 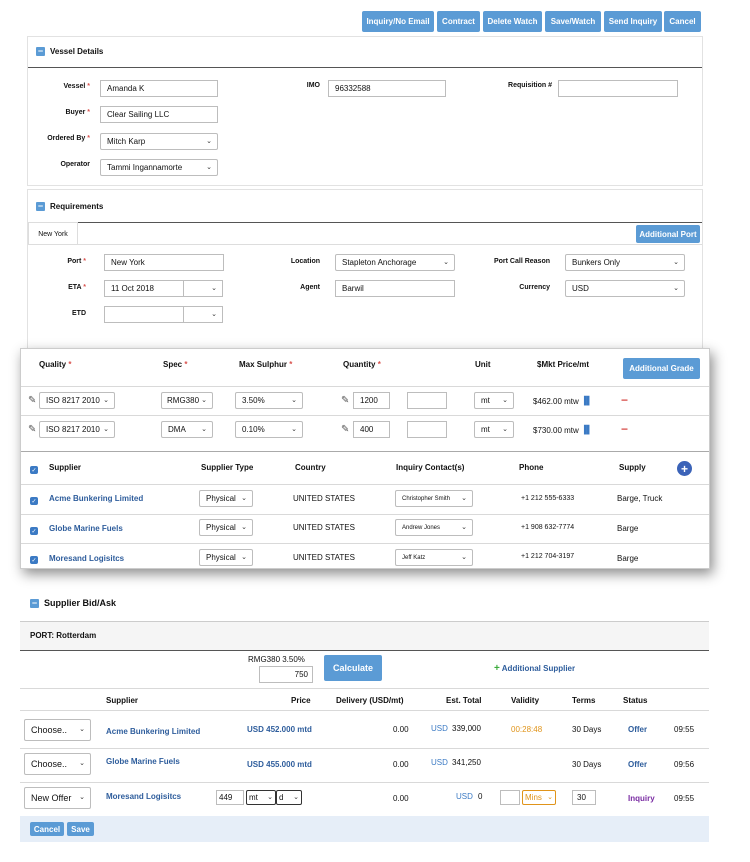 I want to click on additional-supplier-link: + Additional Supplier, so click(x=534, y=668).